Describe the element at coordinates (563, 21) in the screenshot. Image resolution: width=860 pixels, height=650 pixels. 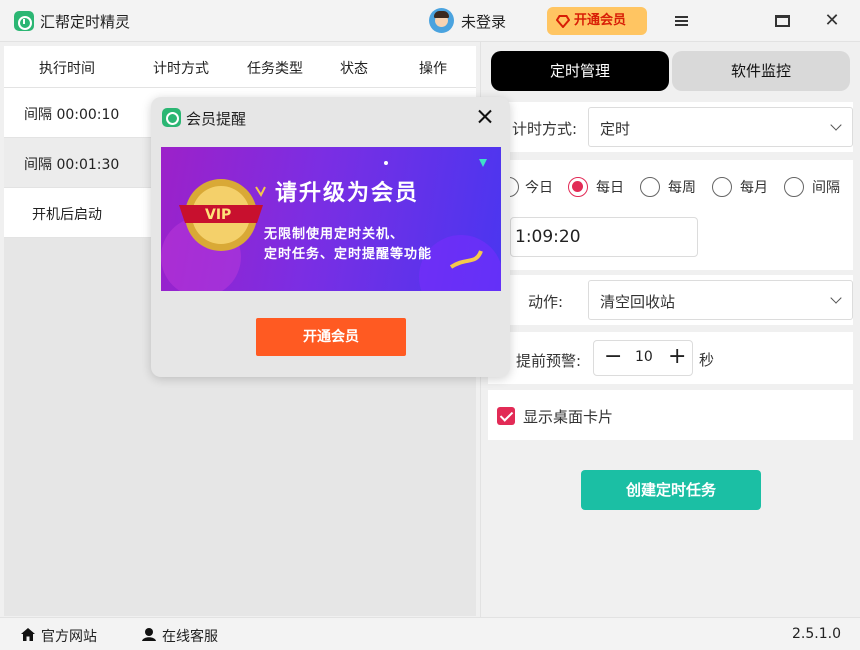
I see `diamond-heart-icon` at that location.